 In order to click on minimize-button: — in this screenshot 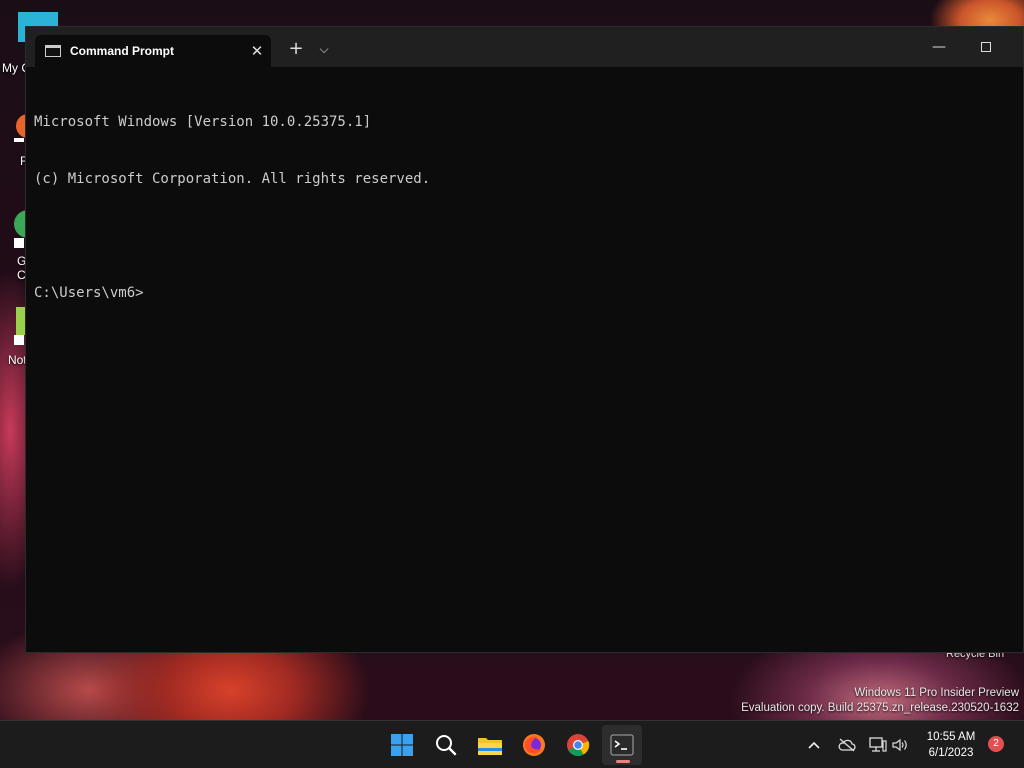, I will do `click(939, 47)`.